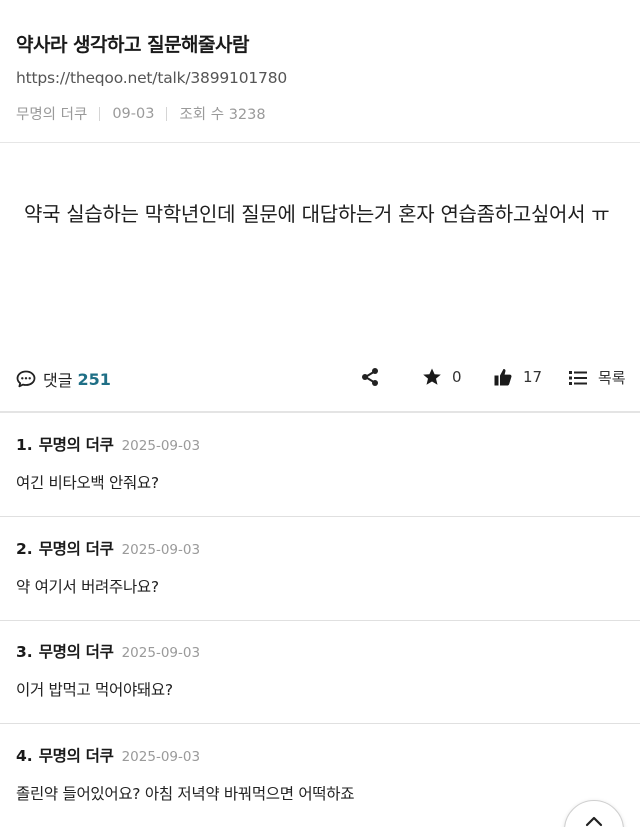 The image size is (640, 827). What do you see at coordinates (87, 483) in the screenshot?
I see `comment-text: 여긴 비타오백 안줘요?` at bounding box center [87, 483].